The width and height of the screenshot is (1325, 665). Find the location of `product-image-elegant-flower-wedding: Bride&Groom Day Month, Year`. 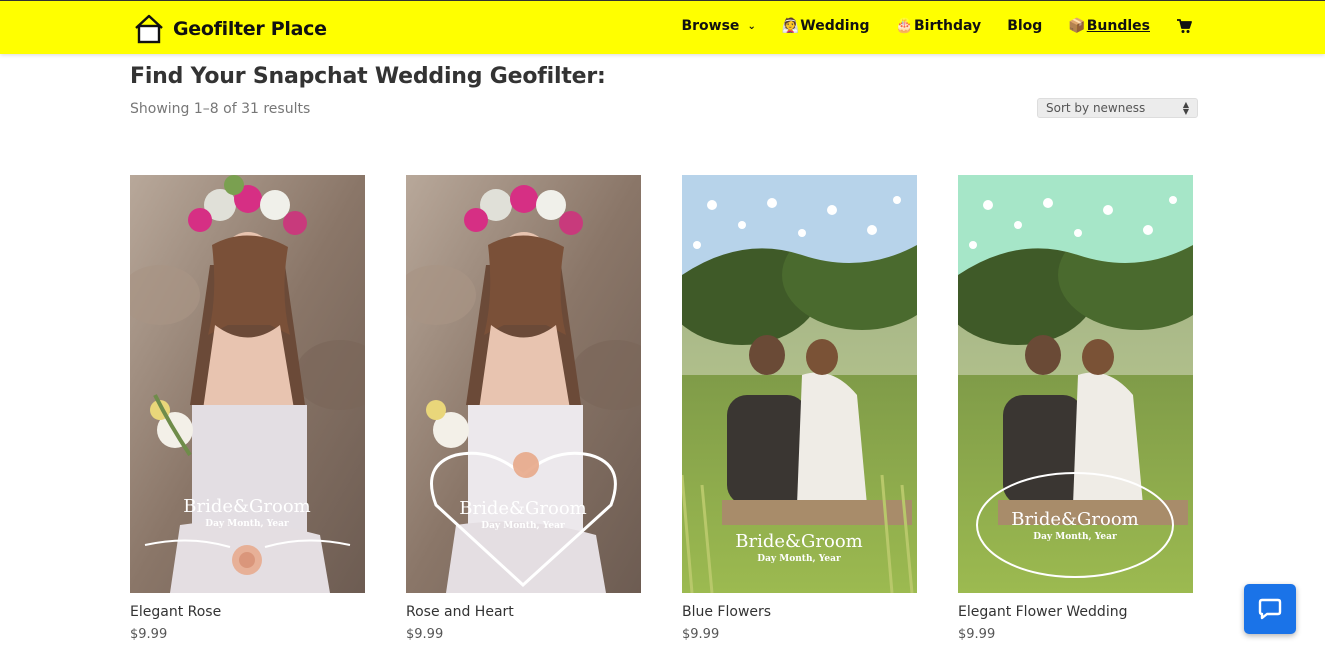

product-image-elegant-flower-wedding: Bride&Groom Day Month, Year is located at coordinates (1075, 384).